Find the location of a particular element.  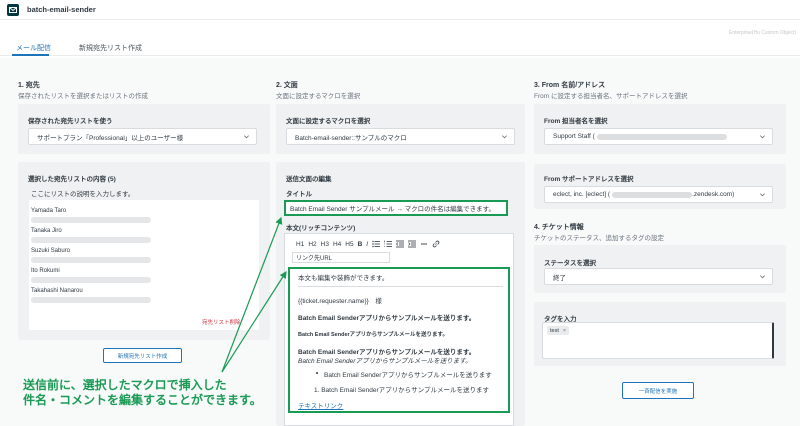

section-body-heading: 2. 文面 is located at coordinates (287, 85).